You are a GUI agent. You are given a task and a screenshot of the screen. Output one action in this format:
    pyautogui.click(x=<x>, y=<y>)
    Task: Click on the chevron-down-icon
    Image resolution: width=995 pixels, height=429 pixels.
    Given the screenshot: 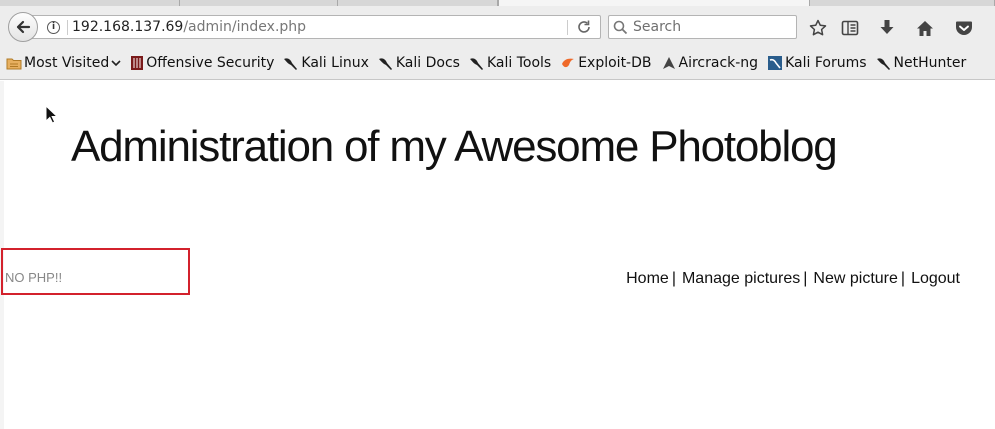 What is the action you would take?
    pyautogui.click(x=116, y=63)
    